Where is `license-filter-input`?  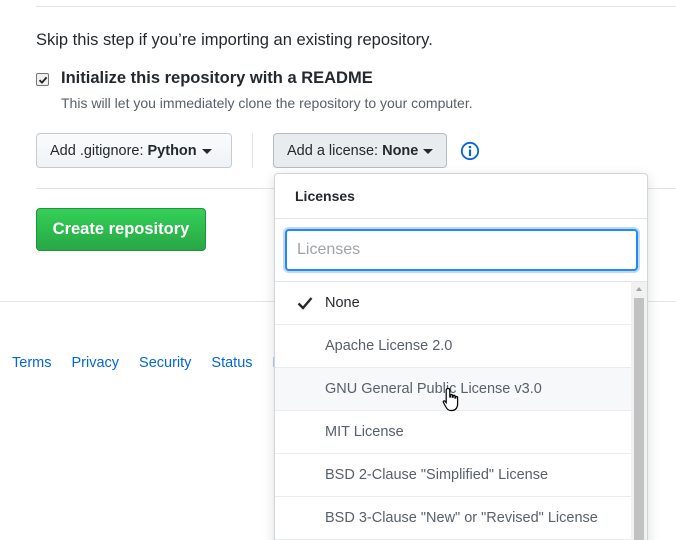 license-filter-input is located at coordinates (461, 250).